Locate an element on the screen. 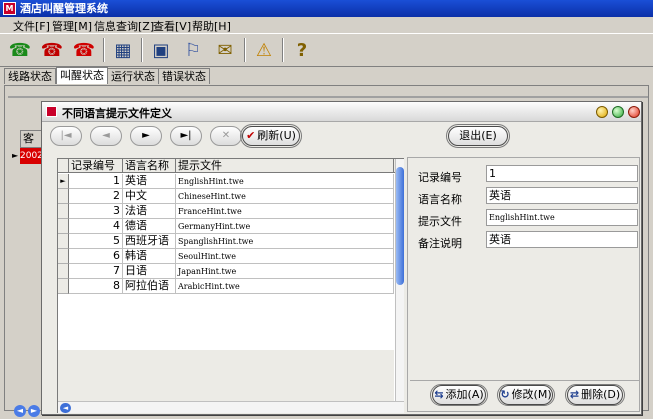  delete-record-button: ✕ is located at coordinates (226, 136).